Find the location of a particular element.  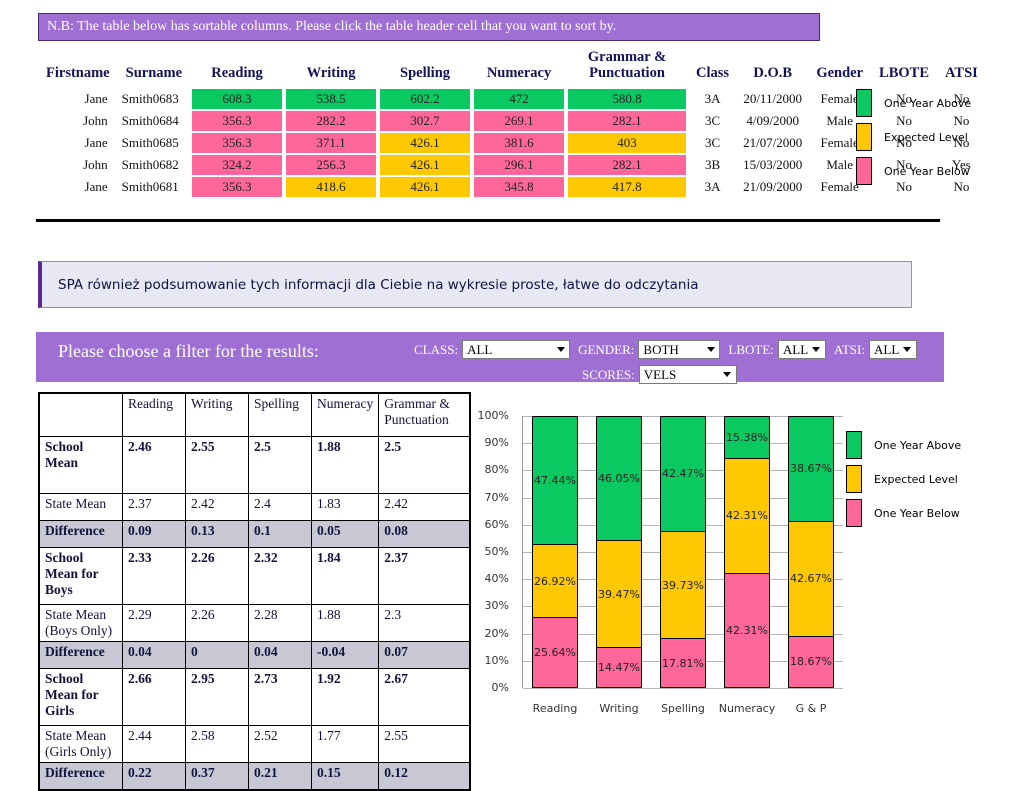

section-divider is located at coordinates (488, 220).